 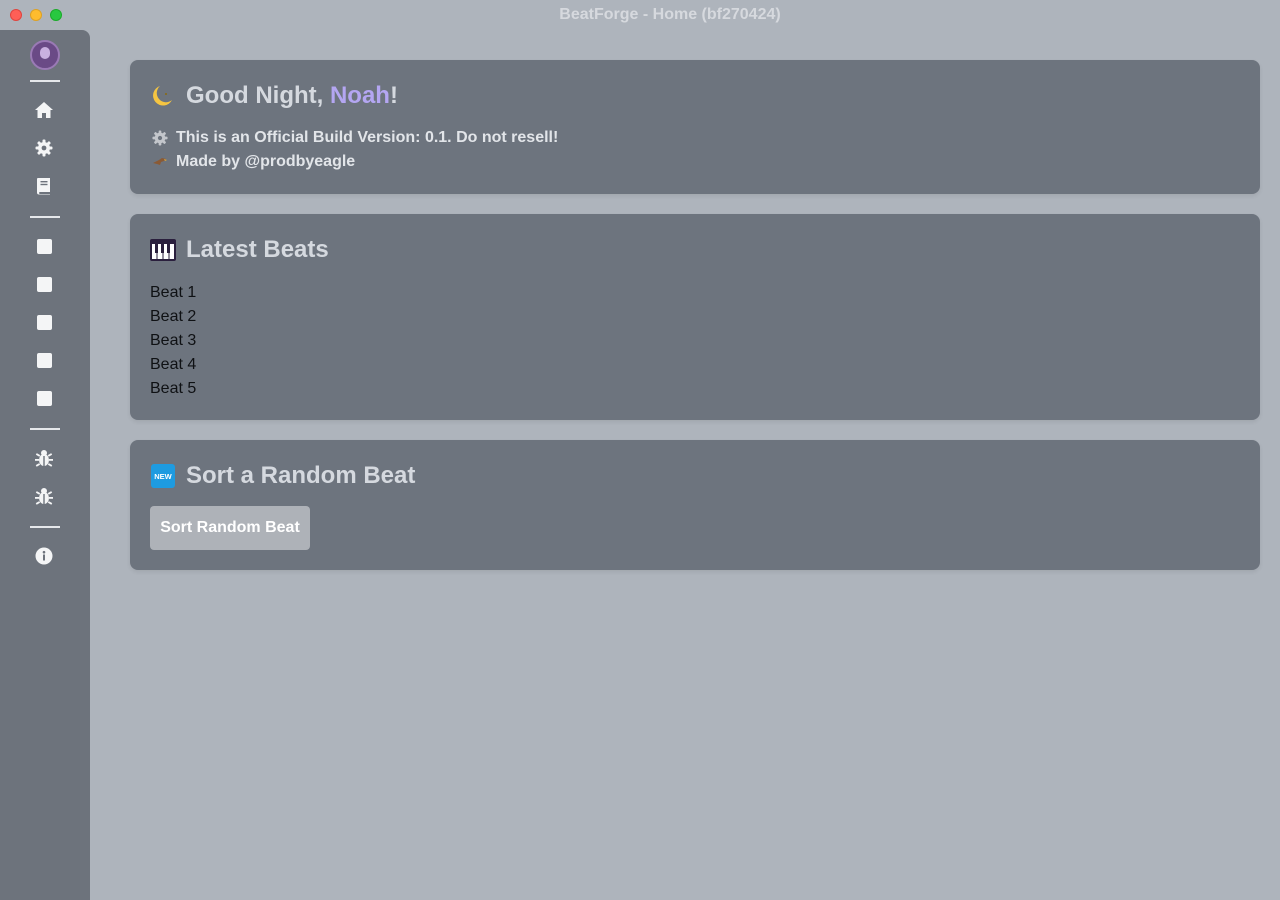 What do you see at coordinates (44, 556) in the screenshot?
I see `info-icon` at bounding box center [44, 556].